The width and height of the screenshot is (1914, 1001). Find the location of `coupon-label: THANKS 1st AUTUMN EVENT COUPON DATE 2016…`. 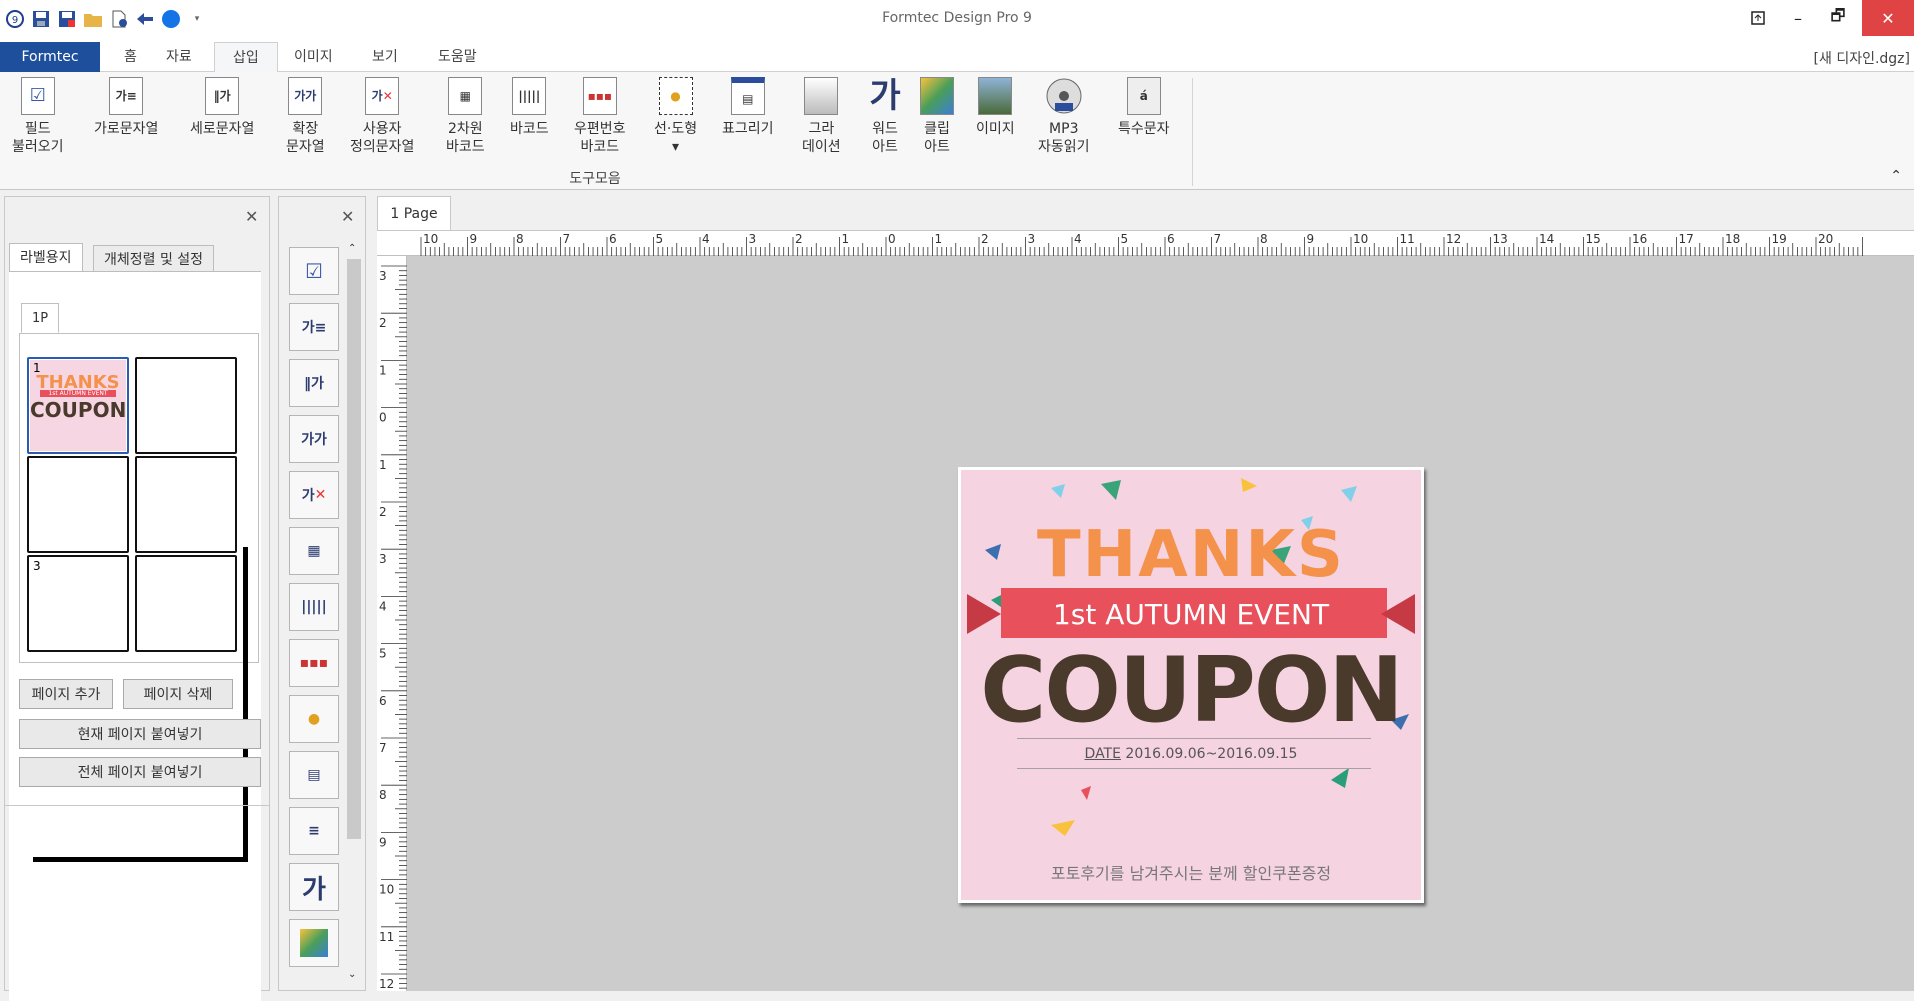

coupon-label: THANKS 1st AUTUMN EVENT COUPON DATE 2016… is located at coordinates (1191, 685).